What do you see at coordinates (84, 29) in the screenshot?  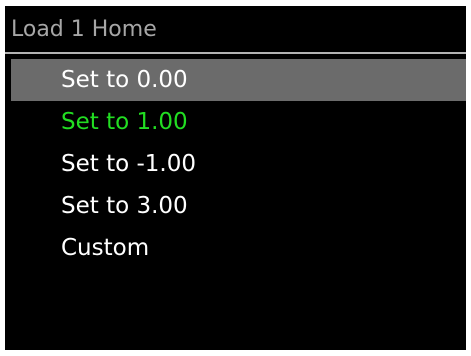 I see `screen-title: Load 1 Home` at bounding box center [84, 29].